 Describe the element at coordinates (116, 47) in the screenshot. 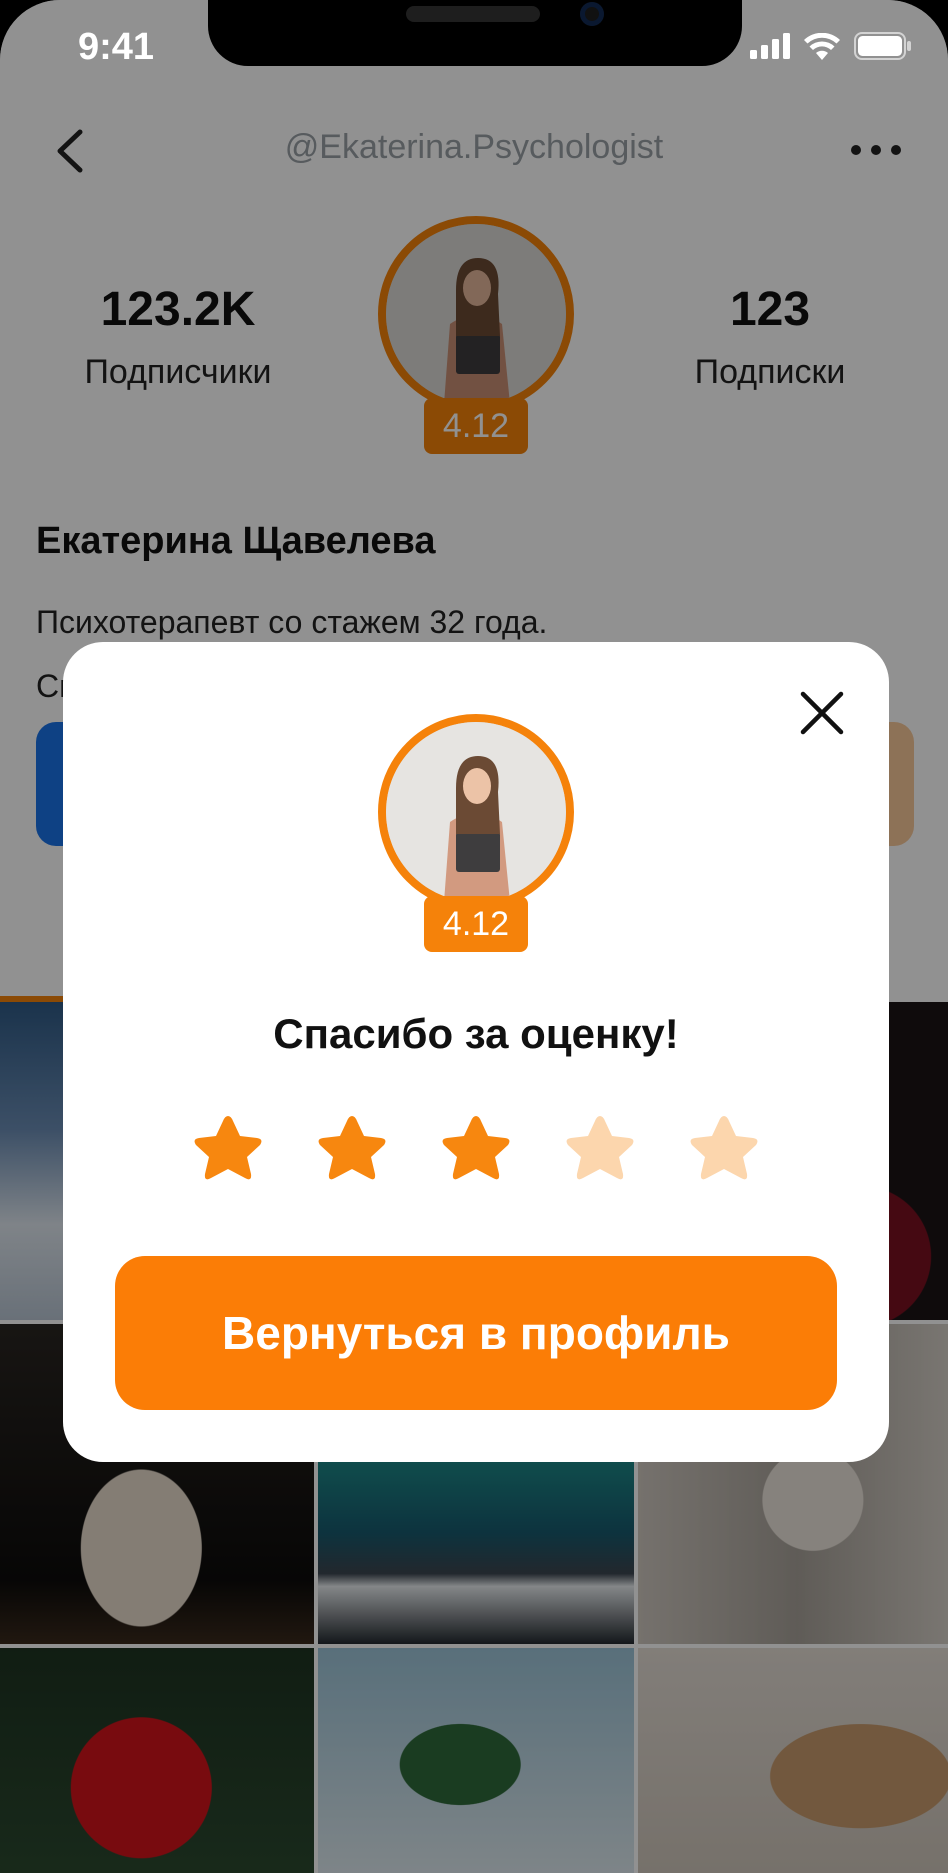

I see `status-time: 9:41` at that location.